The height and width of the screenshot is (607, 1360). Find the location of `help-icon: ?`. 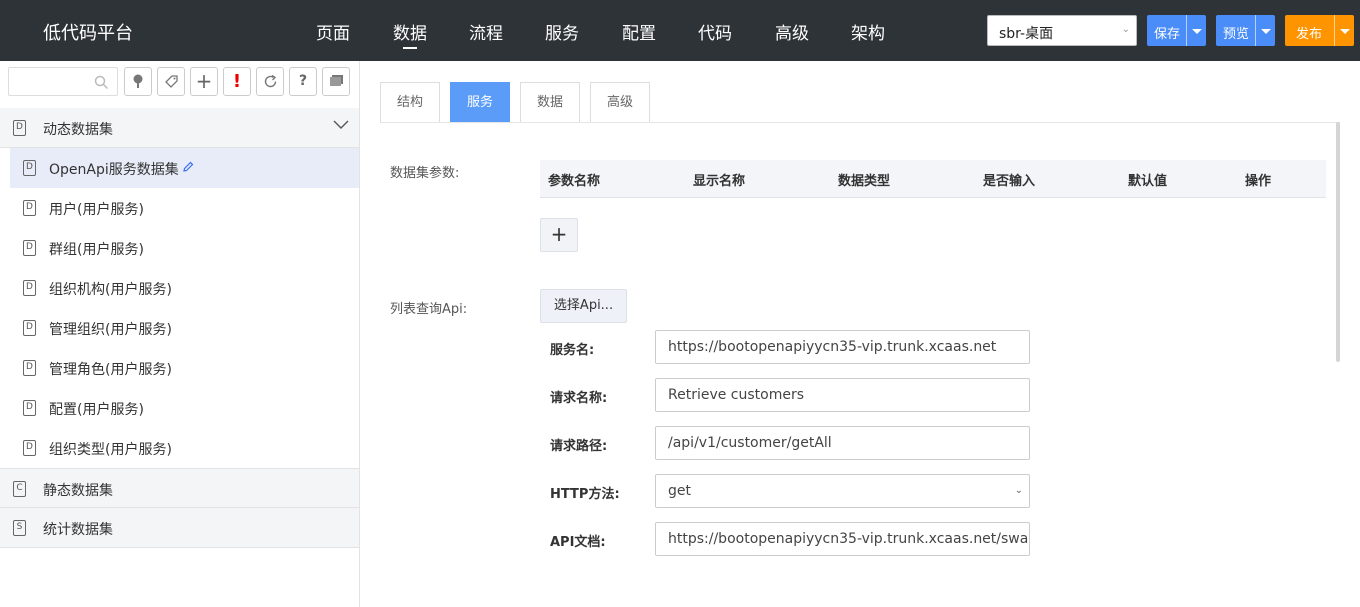

help-icon: ? is located at coordinates (303, 81).